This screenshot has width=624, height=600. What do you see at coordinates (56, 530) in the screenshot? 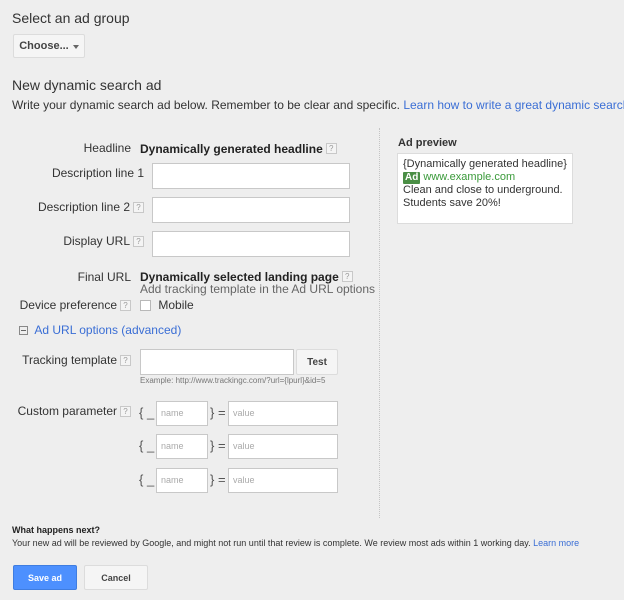
I see `what-happens-next-heading: What happens next?` at bounding box center [56, 530].